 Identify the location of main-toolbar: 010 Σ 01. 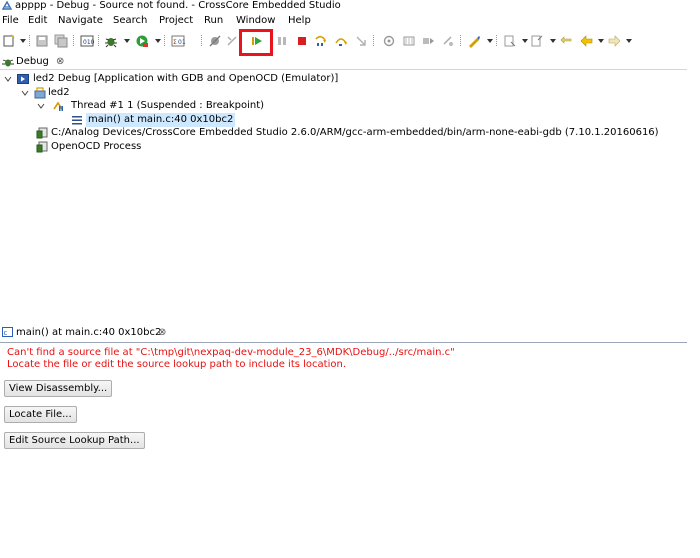
(350, 41).